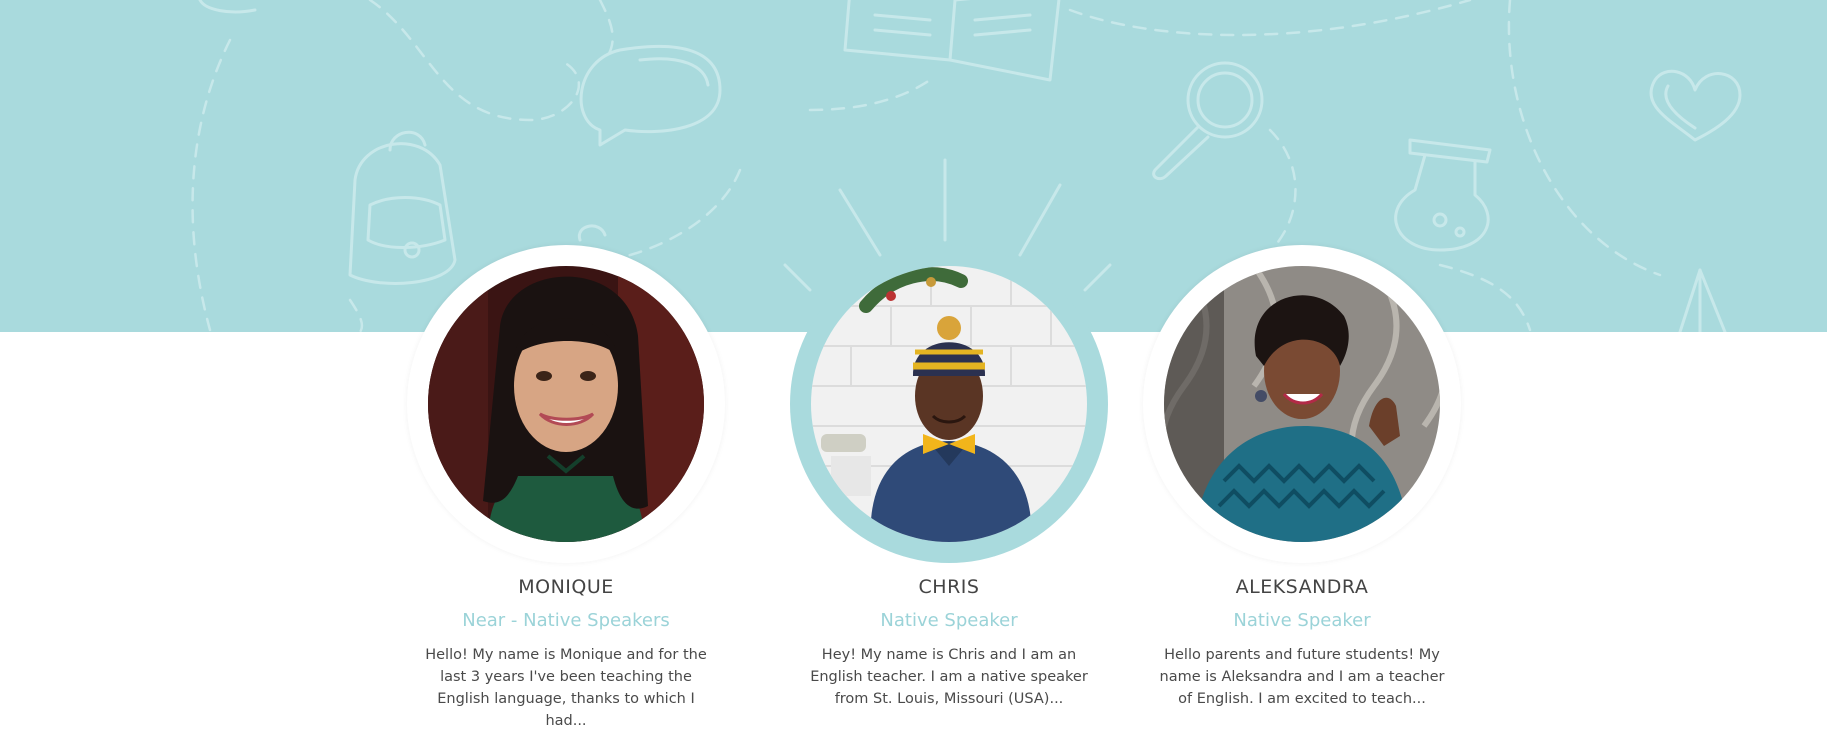  Describe the element at coordinates (1302, 587) in the screenshot. I see `teacher-name: ALEKSANDRA` at that location.